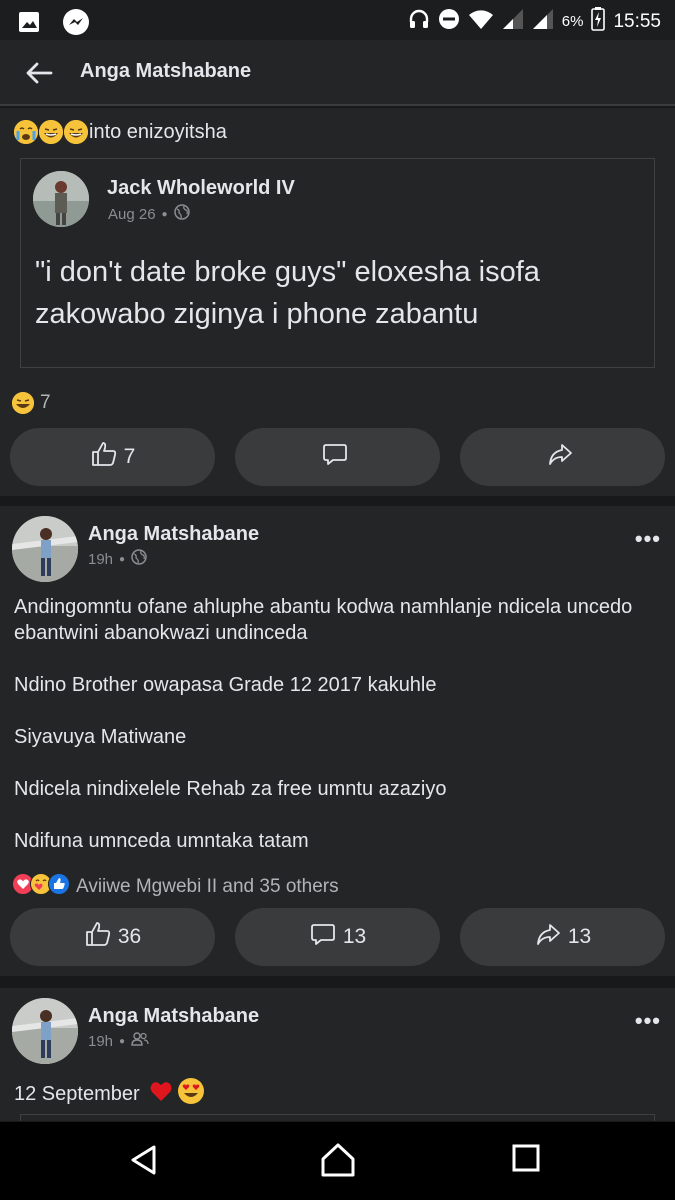  What do you see at coordinates (76, 24) in the screenshot?
I see `messenger-icon` at bounding box center [76, 24].